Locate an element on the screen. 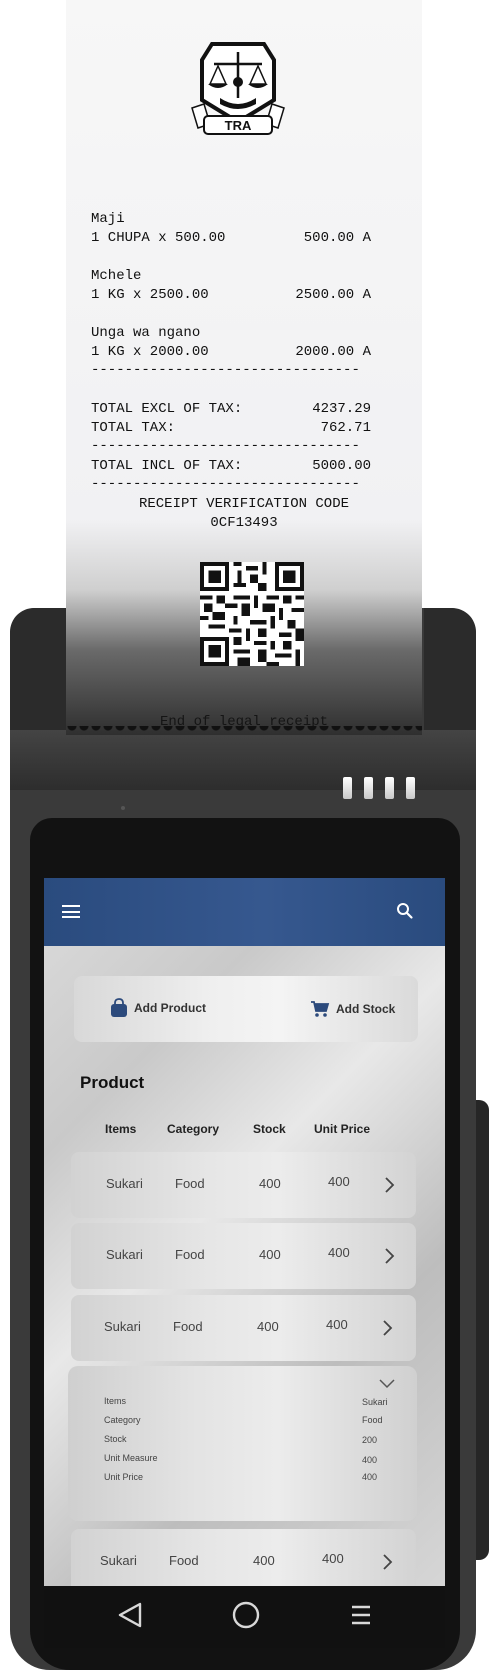  device-shoulder-left is located at coordinates (39, 673).